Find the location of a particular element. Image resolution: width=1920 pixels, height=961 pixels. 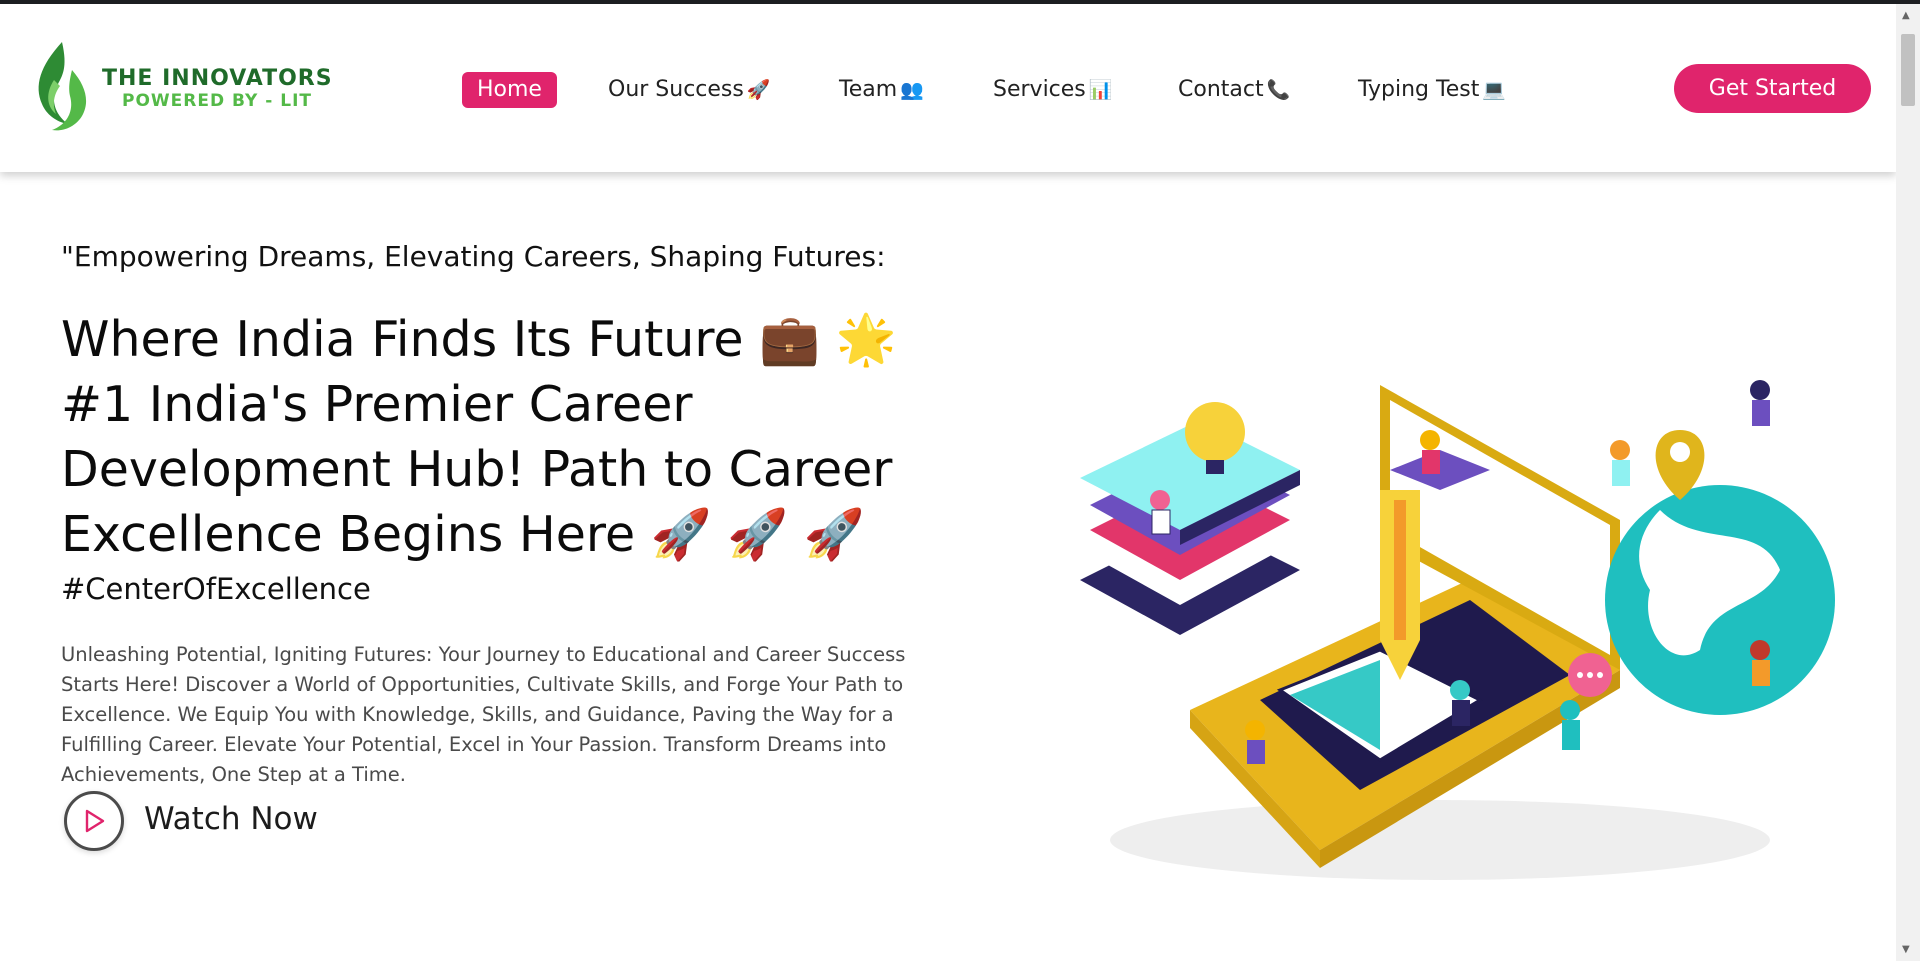

watch-now-label: Watch Now is located at coordinates (231, 819).